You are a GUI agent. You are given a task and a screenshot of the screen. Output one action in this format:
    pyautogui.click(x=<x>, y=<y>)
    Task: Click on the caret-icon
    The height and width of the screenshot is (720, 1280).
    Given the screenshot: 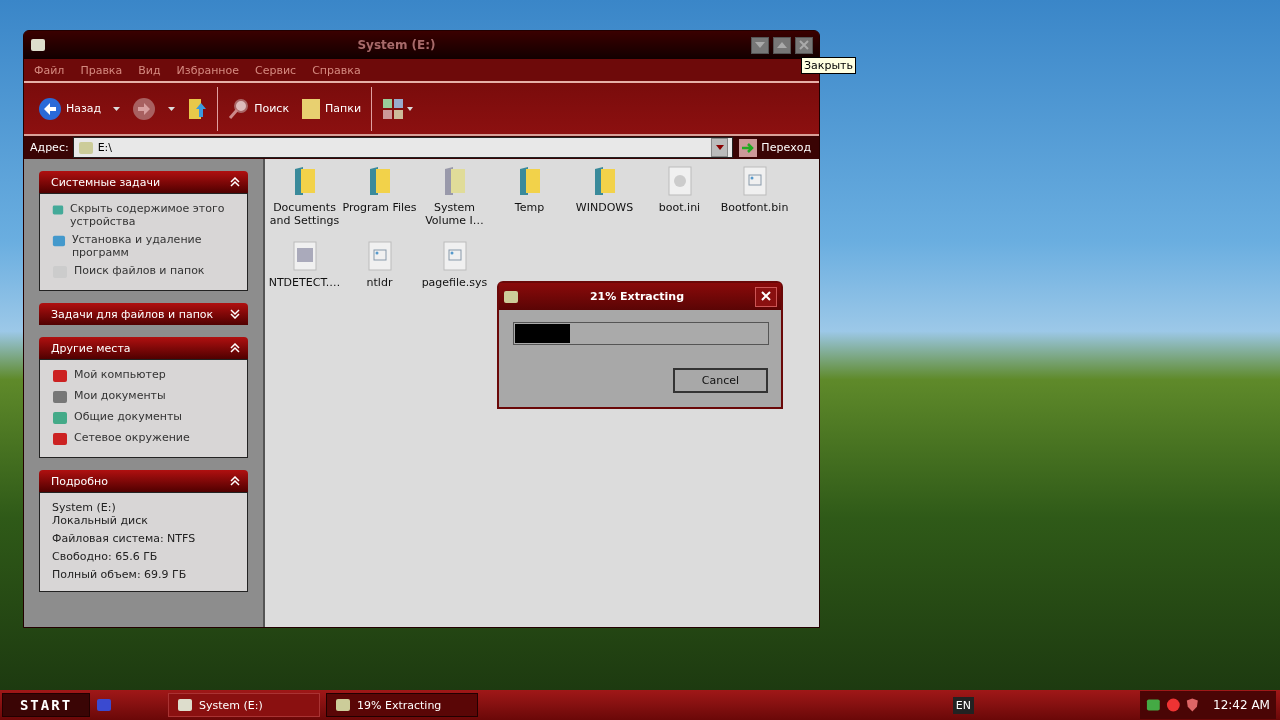 What is the action you would take?
    pyautogui.click(x=719, y=147)
    